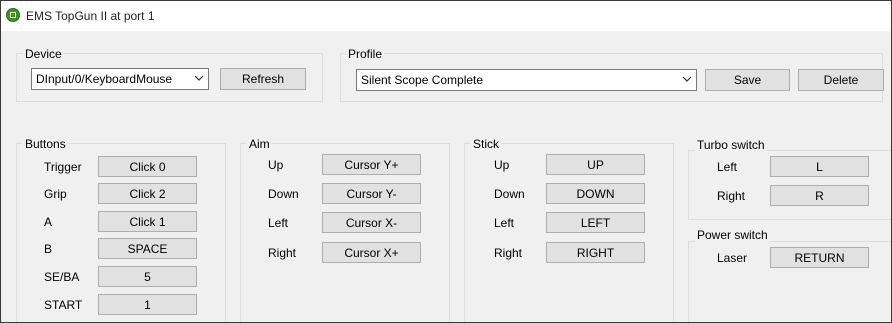 The width and height of the screenshot is (892, 323). What do you see at coordinates (508, 253) in the screenshot?
I see `stick-row-label: Right` at bounding box center [508, 253].